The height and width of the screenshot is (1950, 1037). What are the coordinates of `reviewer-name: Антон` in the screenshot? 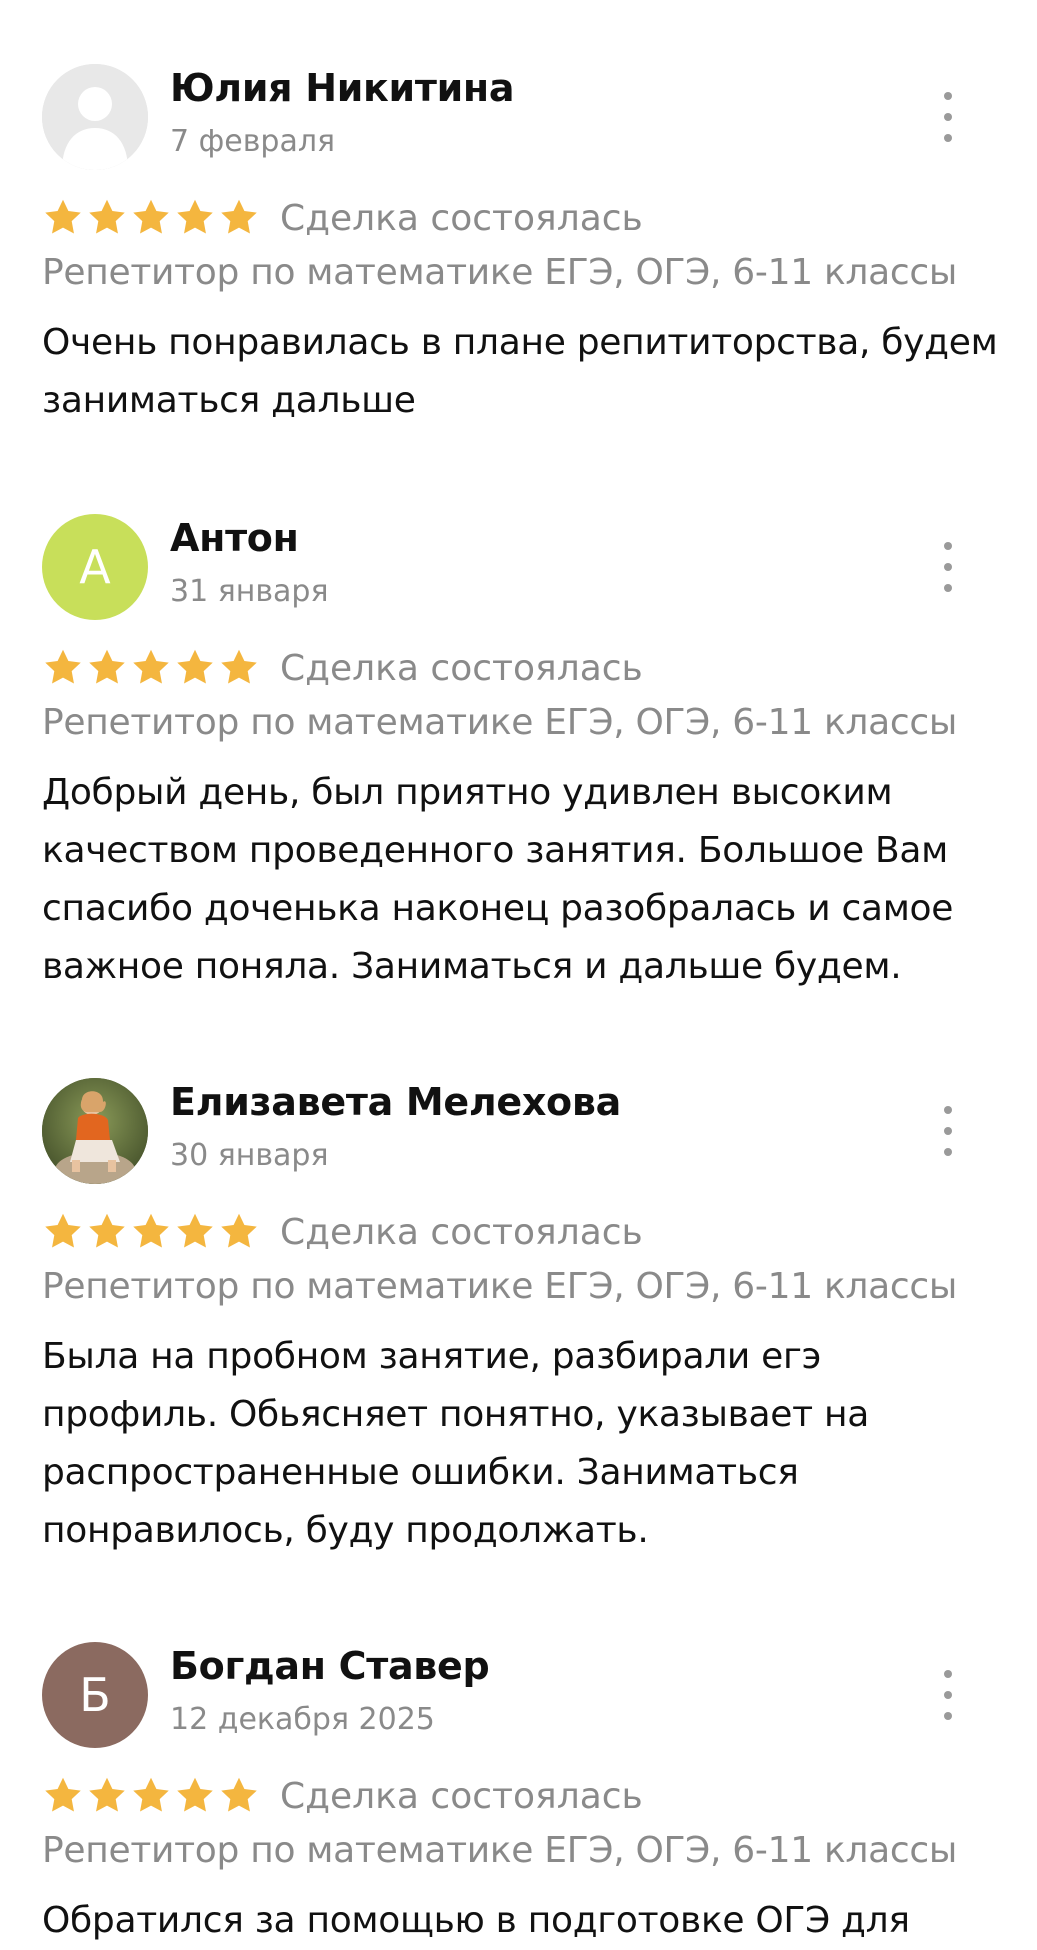 It's located at (234, 538).